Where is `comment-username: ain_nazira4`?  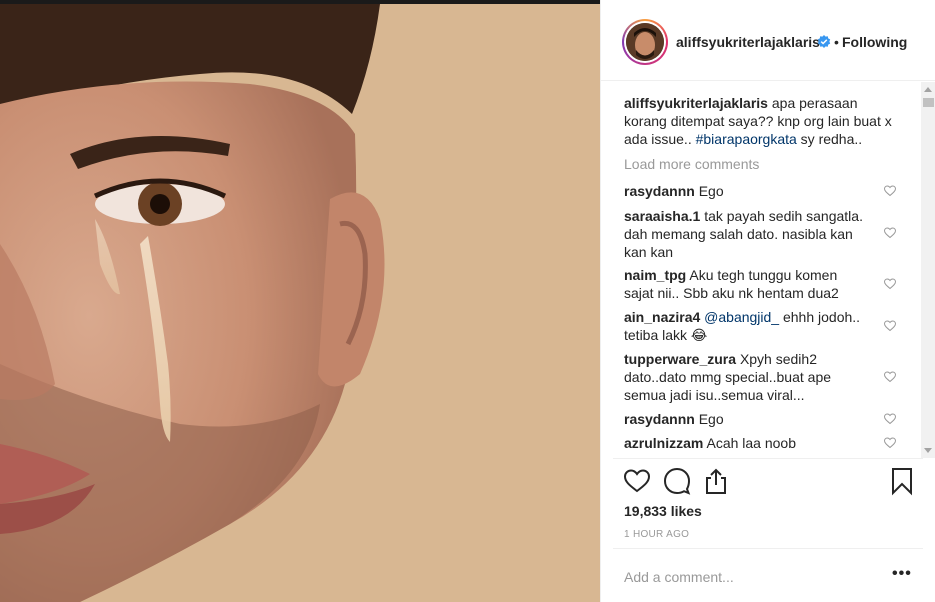
comment-username: ain_nazira4 is located at coordinates (662, 317).